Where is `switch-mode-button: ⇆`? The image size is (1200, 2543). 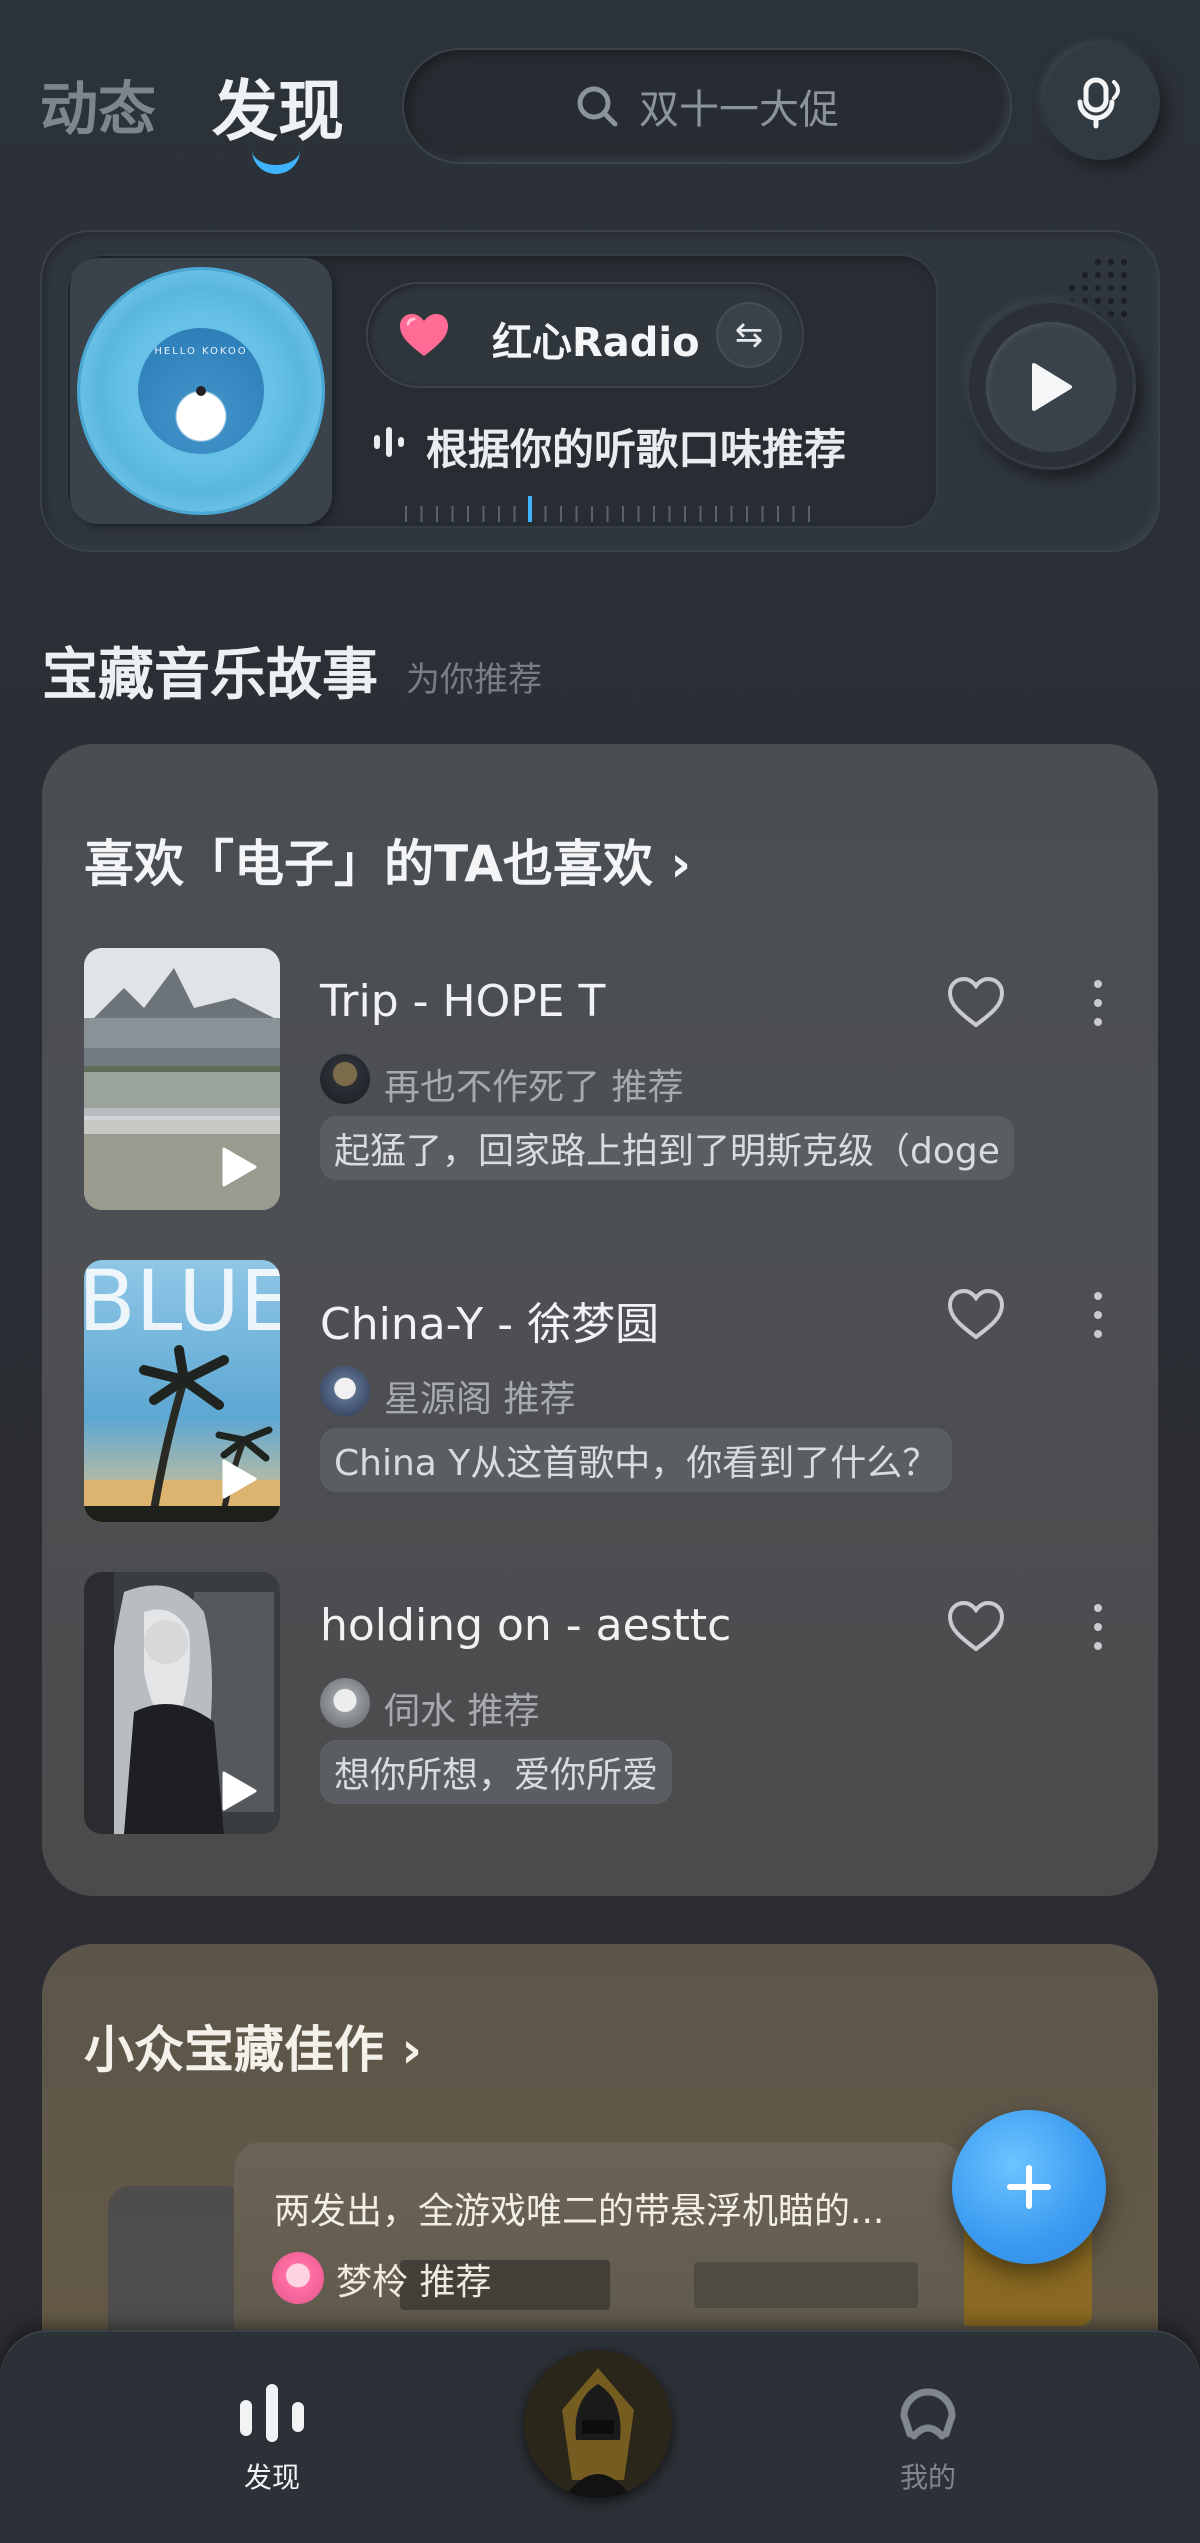 switch-mode-button: ⇆ is located at coordinates (749, 335).